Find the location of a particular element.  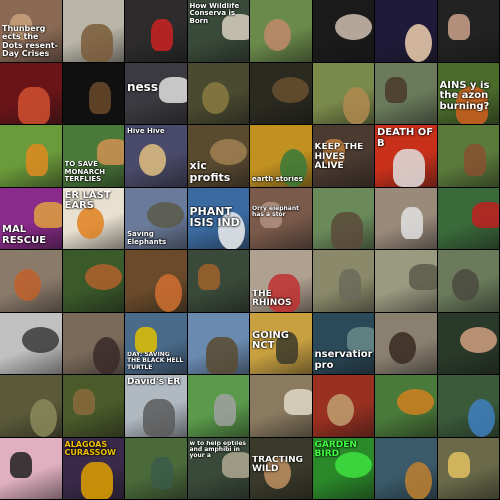

video-thumbnail: earth stories is located at coordinates (281, 156).